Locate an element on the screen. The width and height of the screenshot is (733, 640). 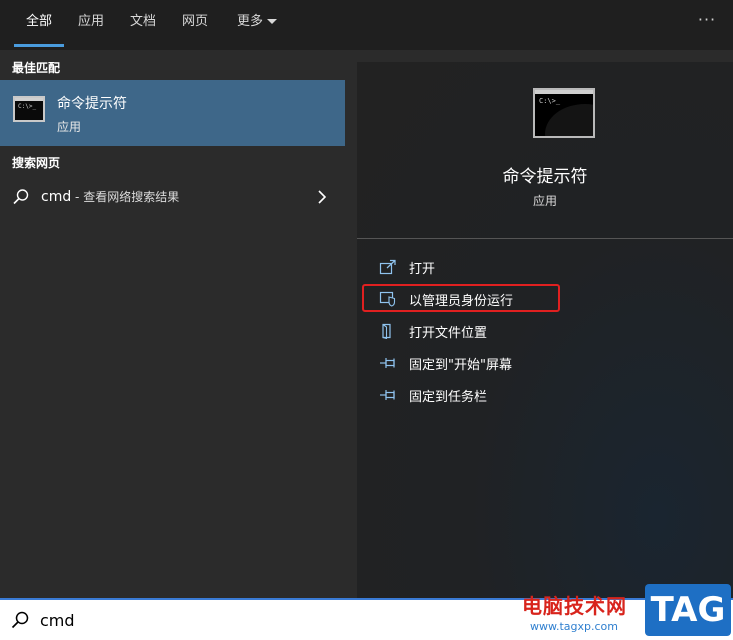
best-match-header: 最佳匹配 is located at coordinates (36, 68).